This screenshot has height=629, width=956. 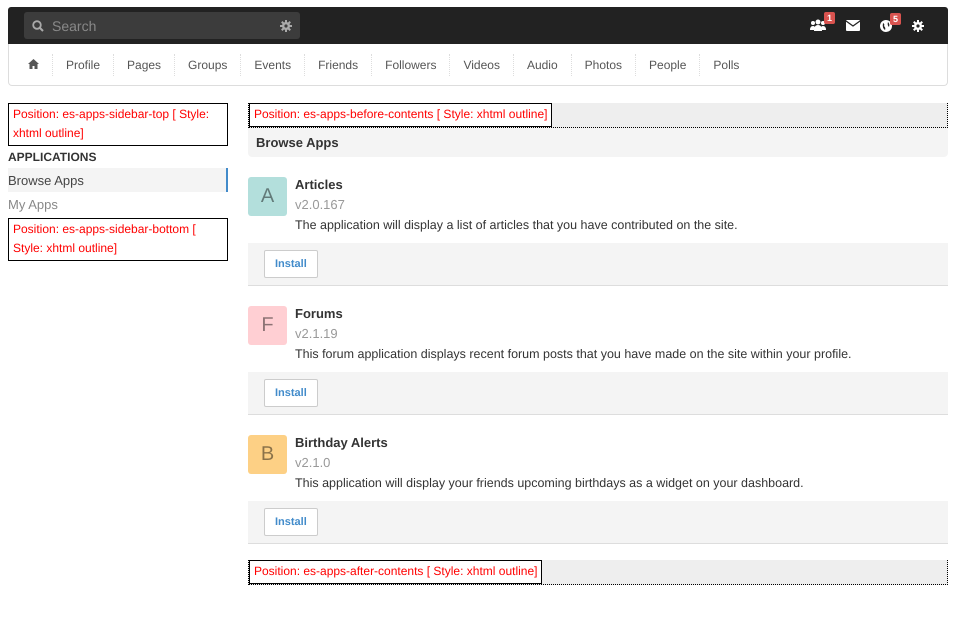 What do you see at coordinates (118, 239) in the screenshot?
I see `module-position-label: Position: es-apps-sidebar-bottom [ Style: xhtml outline]` at bounding box center [118, 239].